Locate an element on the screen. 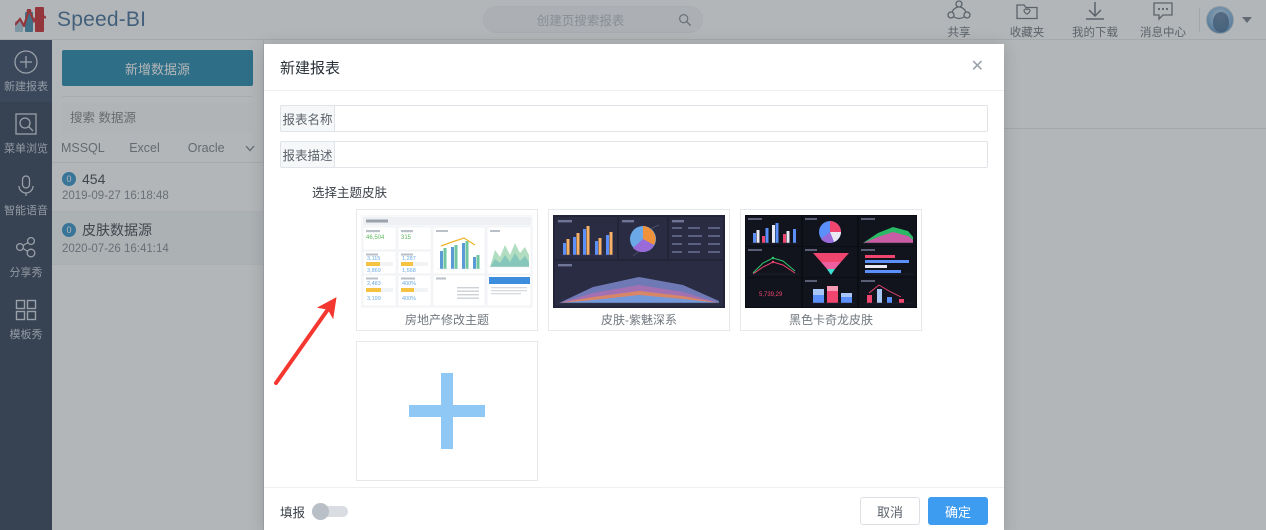 The width and height of the screenshot is (1266, 530). theme-name: 房地产修改主题 is located at coordinates (446, 320).